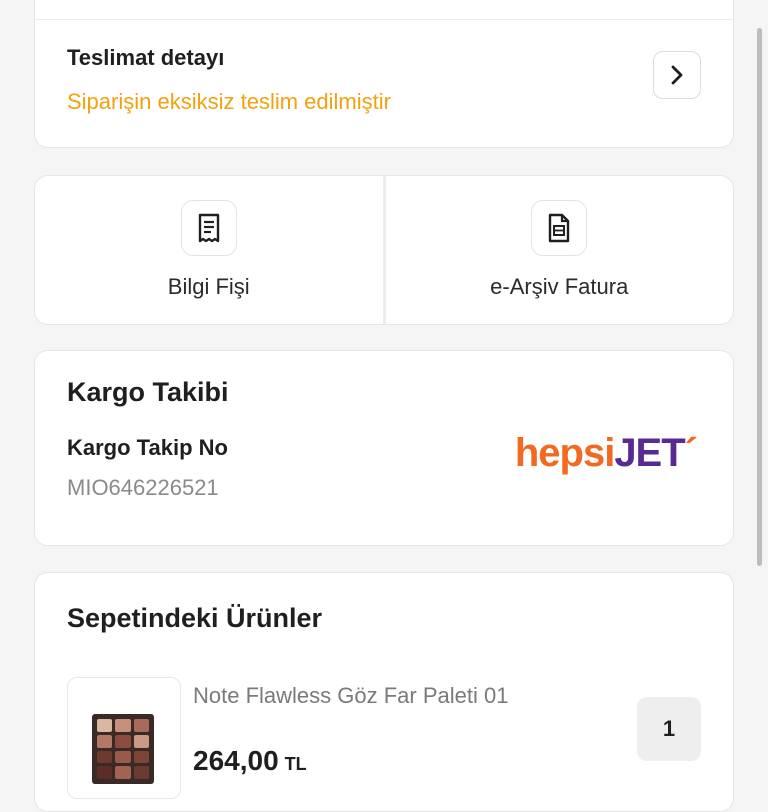  I want to click on chevron-right-icon, so click(677, 75).